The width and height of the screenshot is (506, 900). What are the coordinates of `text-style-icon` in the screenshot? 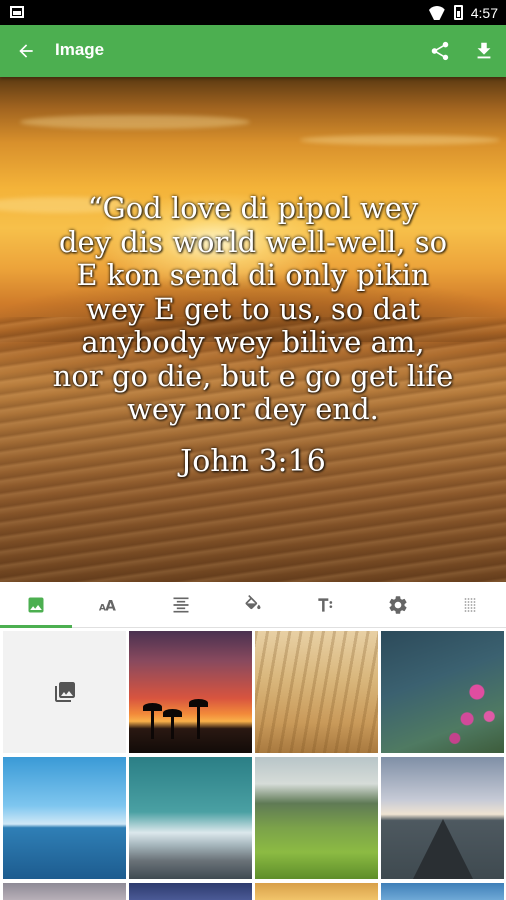 It's located at (325, 604).